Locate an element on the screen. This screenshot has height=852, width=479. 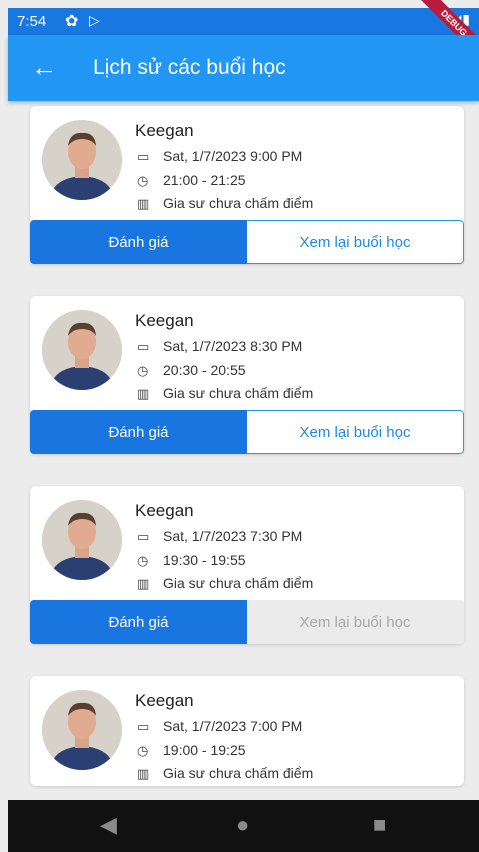
play-protect-icon: ▷ is located at coordinates (94, 20).